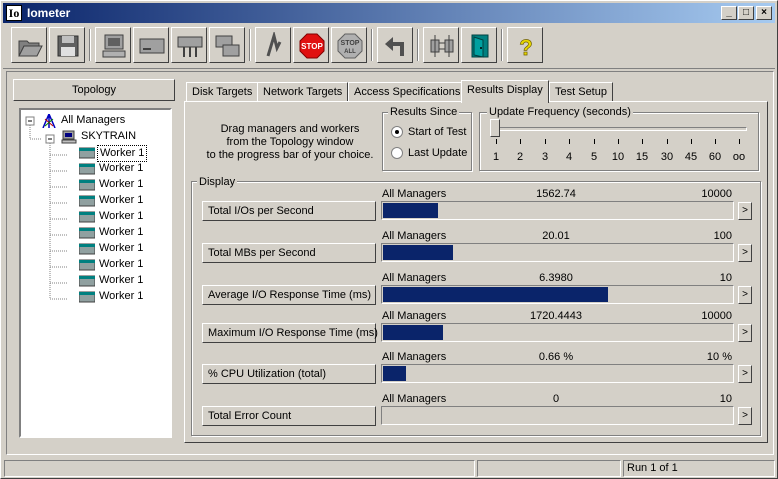 The width and height of the screenshot is (778, 479). I want to click on metric-button: % CPU Utilization (total), so click(289, 374).